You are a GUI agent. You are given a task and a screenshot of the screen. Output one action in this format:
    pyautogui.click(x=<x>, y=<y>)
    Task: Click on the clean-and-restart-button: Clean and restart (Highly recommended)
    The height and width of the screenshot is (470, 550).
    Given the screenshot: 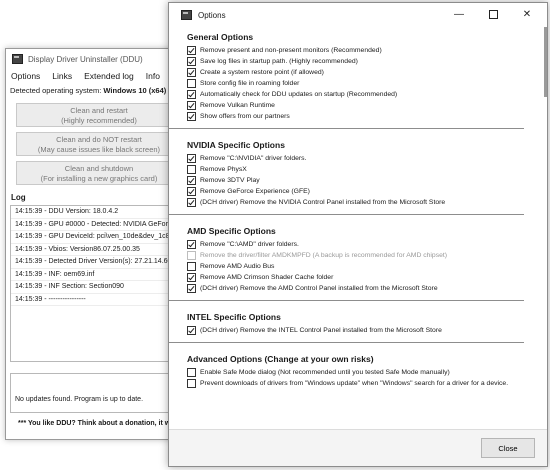 What is the action you would take?
    pyautogui.click(x=99, y=115)
    